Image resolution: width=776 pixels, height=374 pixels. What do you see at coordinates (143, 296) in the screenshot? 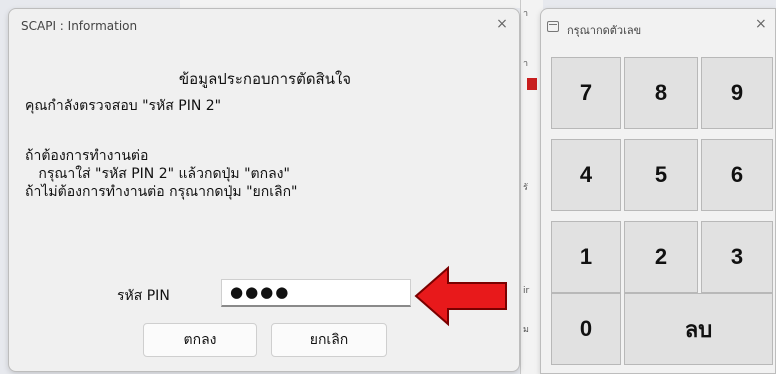
I see `pin-label: รหัส PIN` at bounding box center [143, 296].